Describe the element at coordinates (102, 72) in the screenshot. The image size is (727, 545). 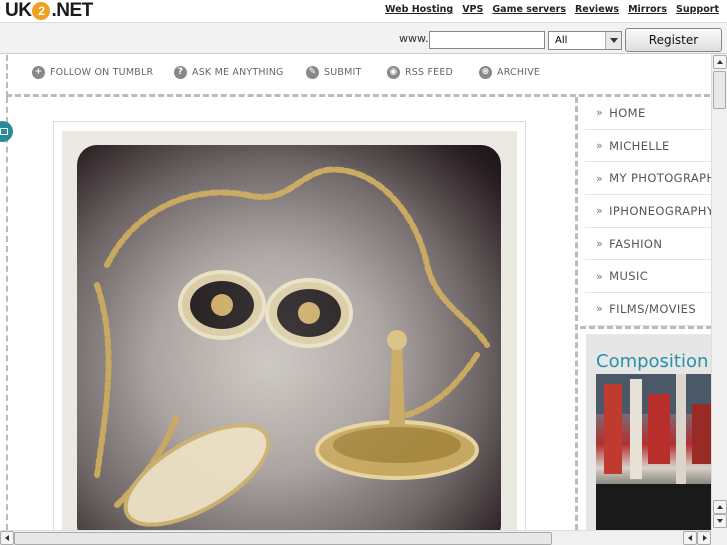
I see `nav-label: FOLLOW ON TUMBLR` at that location.